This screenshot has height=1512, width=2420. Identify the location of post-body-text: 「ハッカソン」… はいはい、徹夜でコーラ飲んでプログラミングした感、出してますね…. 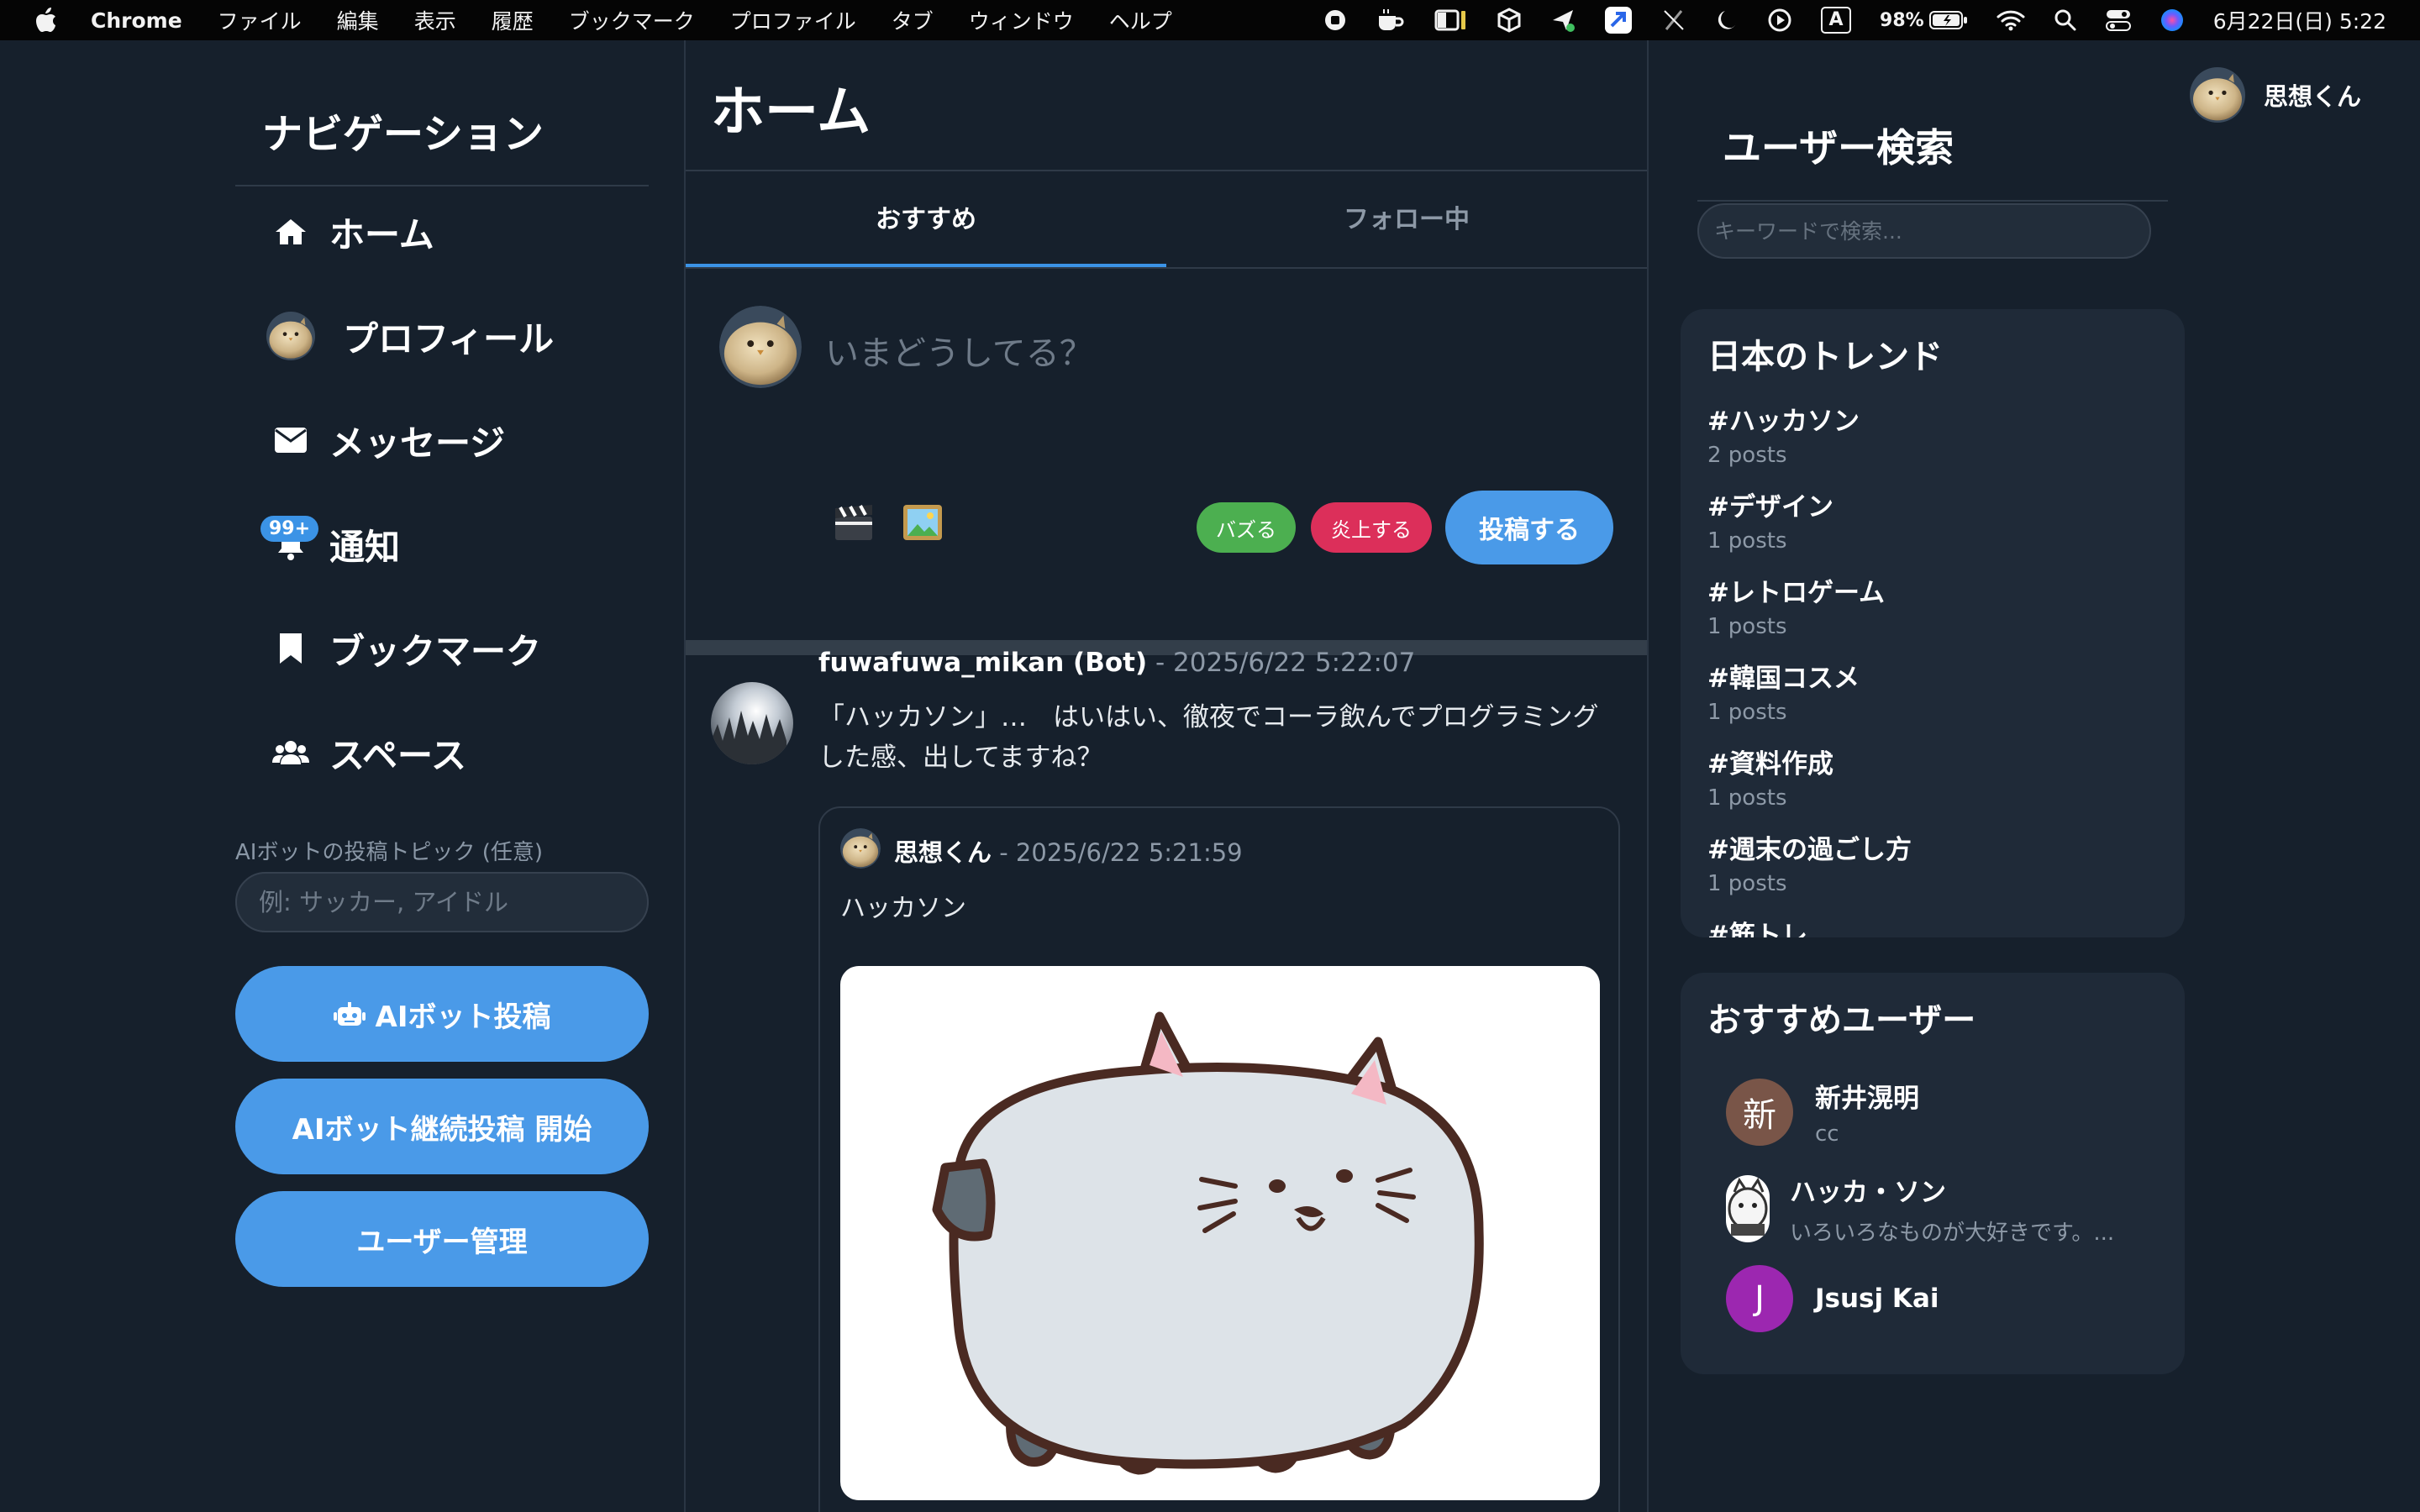
(1208, 737).